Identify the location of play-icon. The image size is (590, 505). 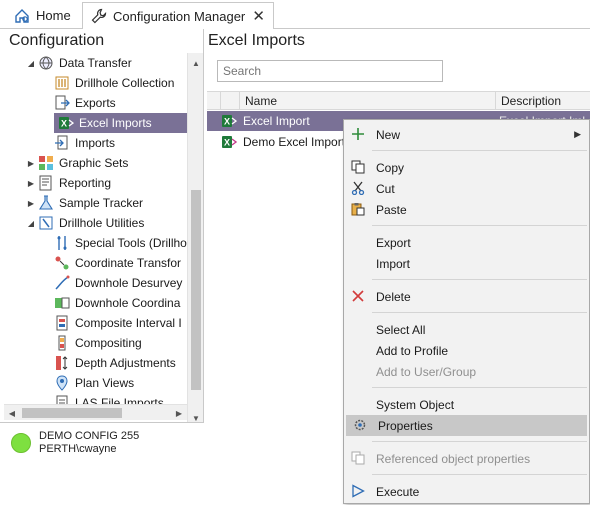
(358, 491).